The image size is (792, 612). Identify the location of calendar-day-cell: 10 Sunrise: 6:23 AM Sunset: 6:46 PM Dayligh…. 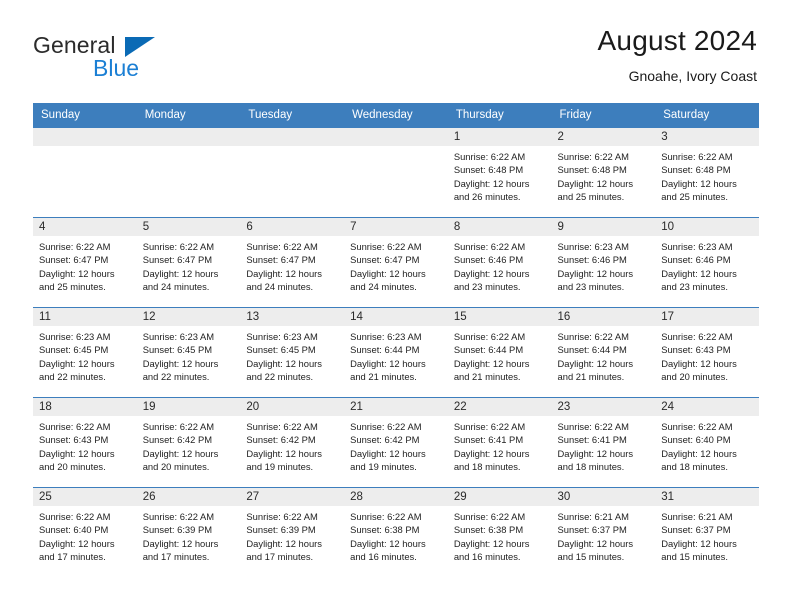
(707, 262).